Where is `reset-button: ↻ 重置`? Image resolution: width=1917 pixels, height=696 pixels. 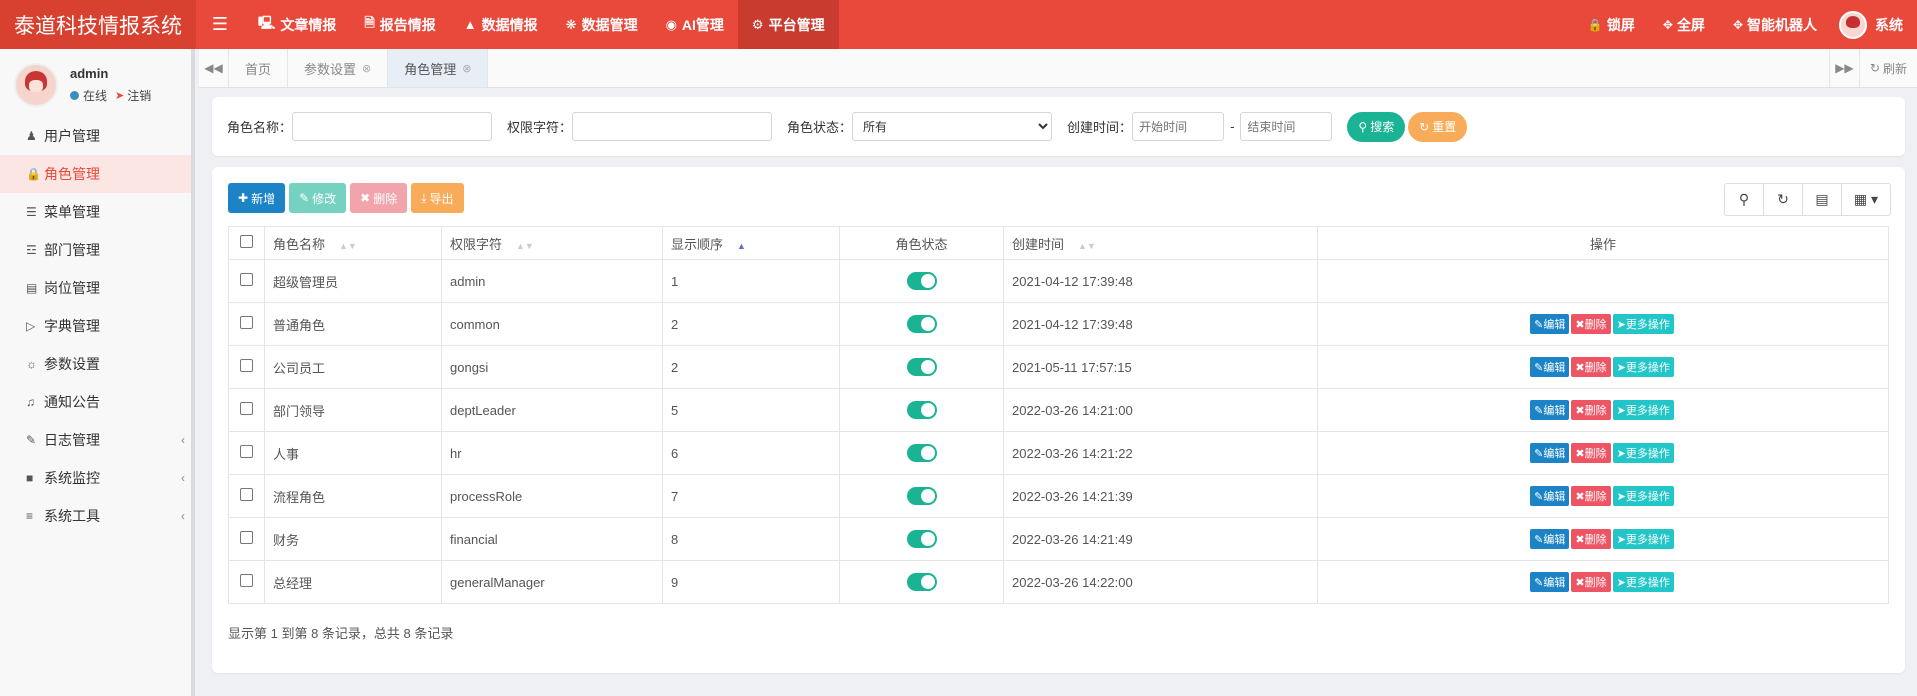 reset-button: ↻ 重置 is located at coordinates (1438, 126).